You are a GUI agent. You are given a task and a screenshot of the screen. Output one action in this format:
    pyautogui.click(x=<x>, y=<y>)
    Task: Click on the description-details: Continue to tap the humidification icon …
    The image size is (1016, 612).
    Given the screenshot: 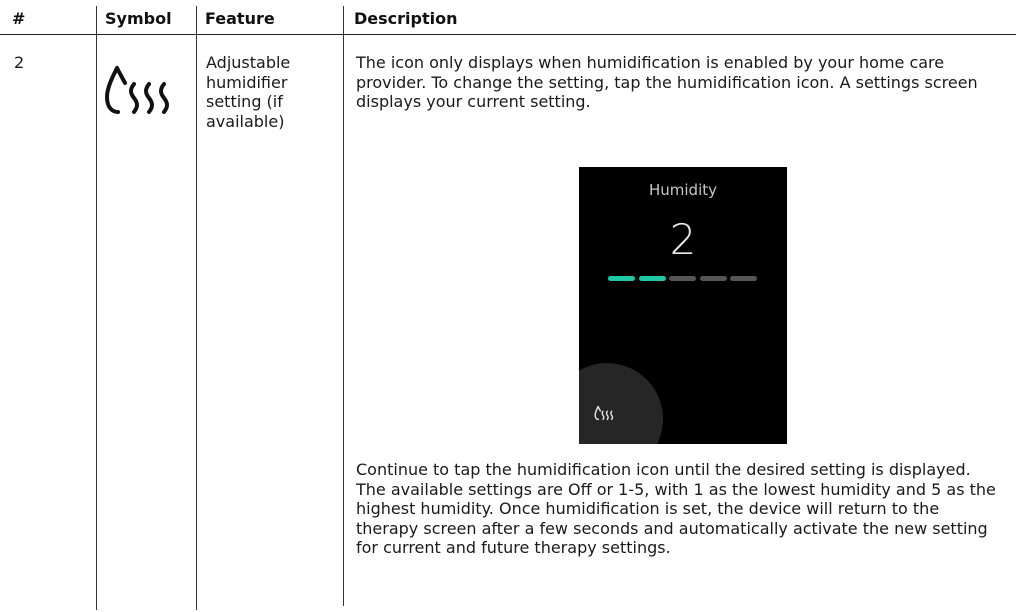 What is the action you would take?
    pyautogui.click(x=676, y=508)
    